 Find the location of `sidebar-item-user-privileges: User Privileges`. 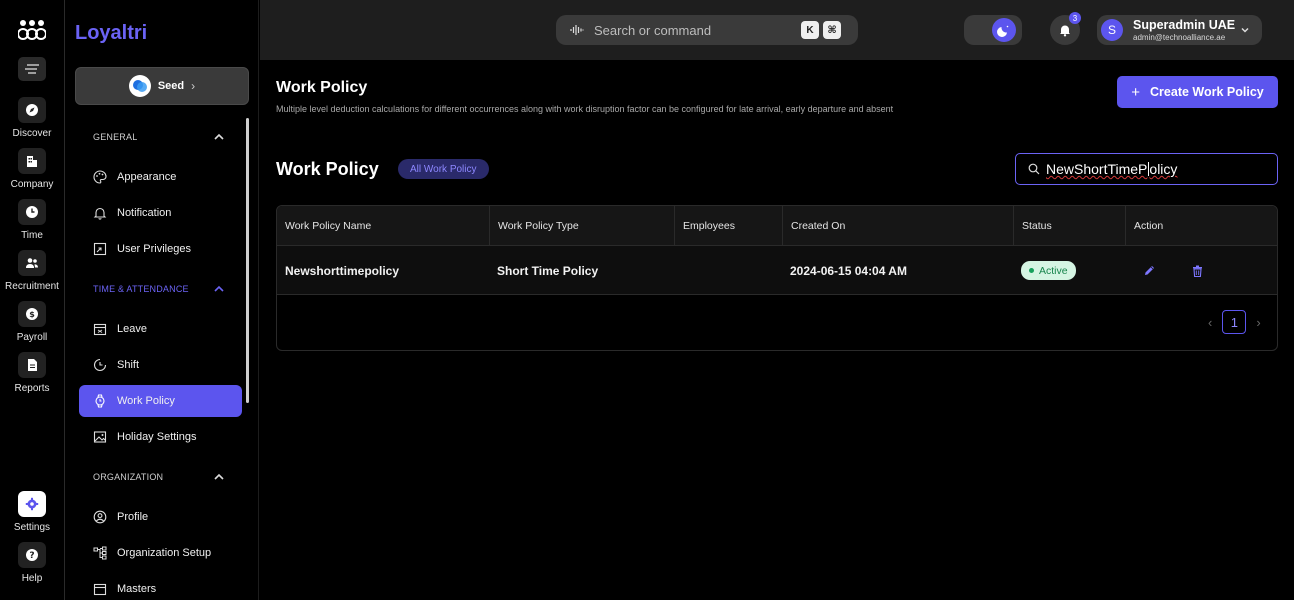

sidebar-item-user-privileges: User Privileges is located at coordinates (160, 249).